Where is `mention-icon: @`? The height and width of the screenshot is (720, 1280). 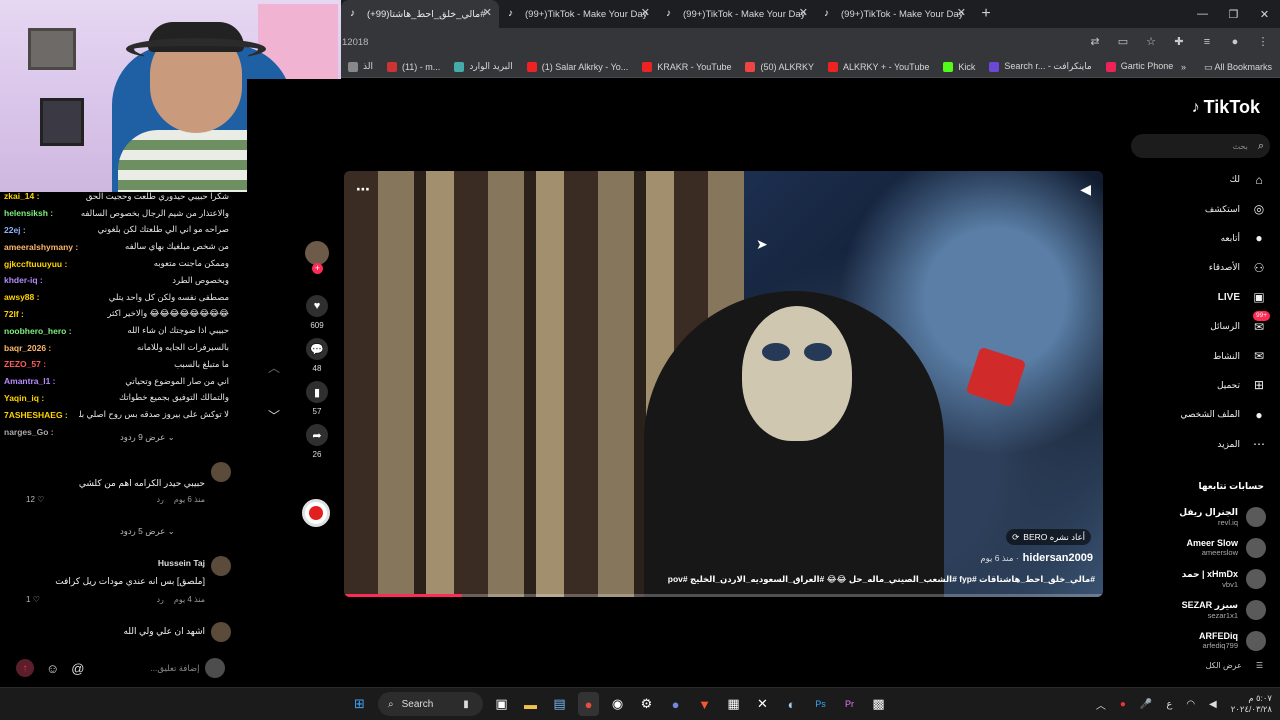
mention-icon: @ is located at coordinates (77, 668).